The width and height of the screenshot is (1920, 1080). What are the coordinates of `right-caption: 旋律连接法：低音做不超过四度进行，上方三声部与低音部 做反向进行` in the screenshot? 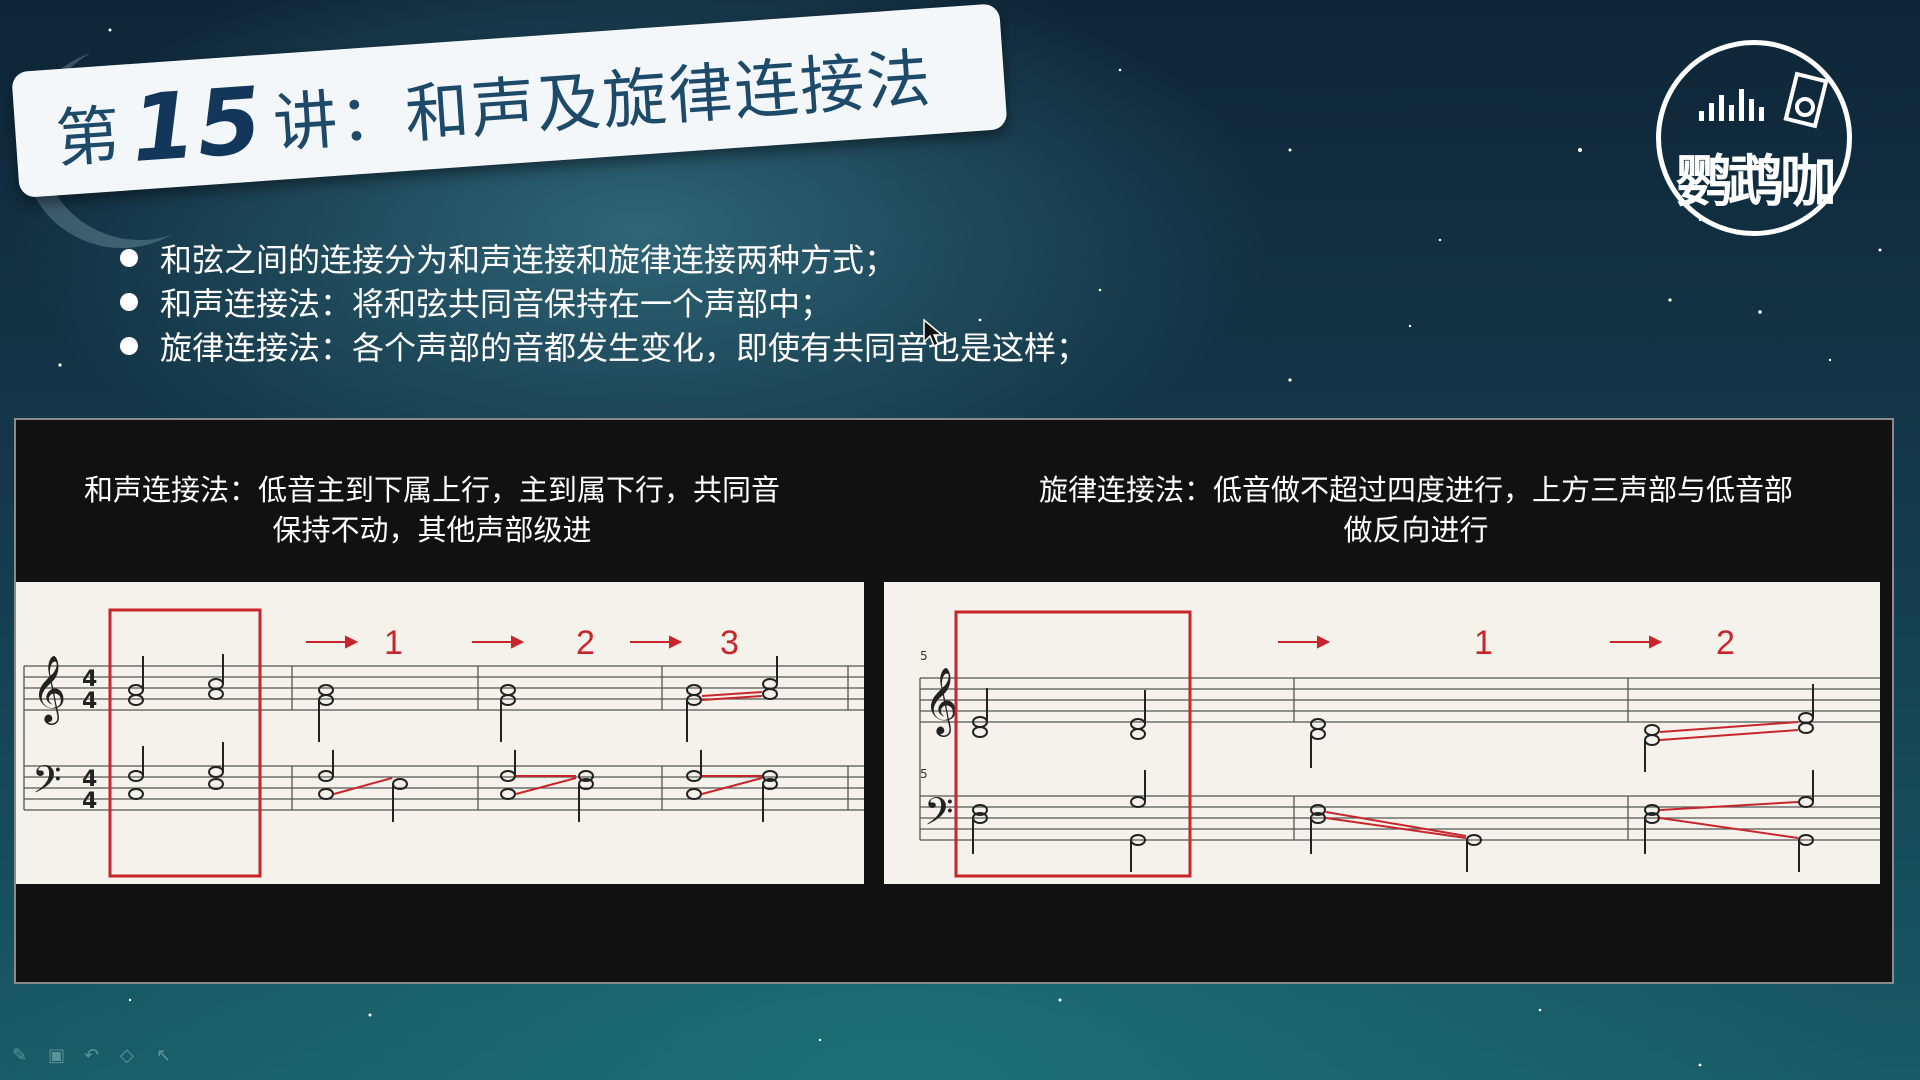 It's located at (1416, 510).